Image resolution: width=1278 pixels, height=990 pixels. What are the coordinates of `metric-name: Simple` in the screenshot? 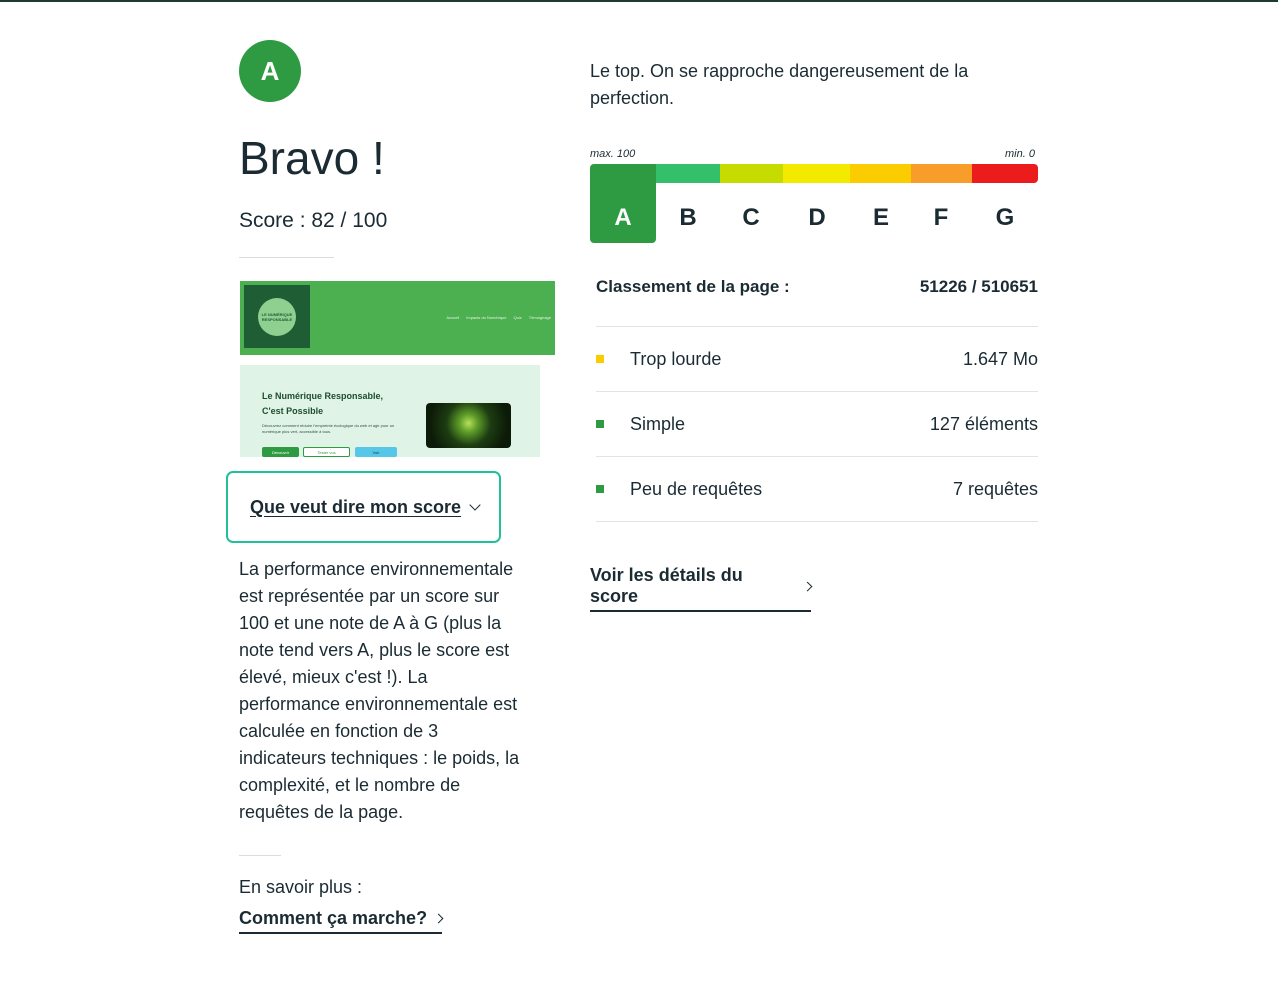 It's located at (658, 423).